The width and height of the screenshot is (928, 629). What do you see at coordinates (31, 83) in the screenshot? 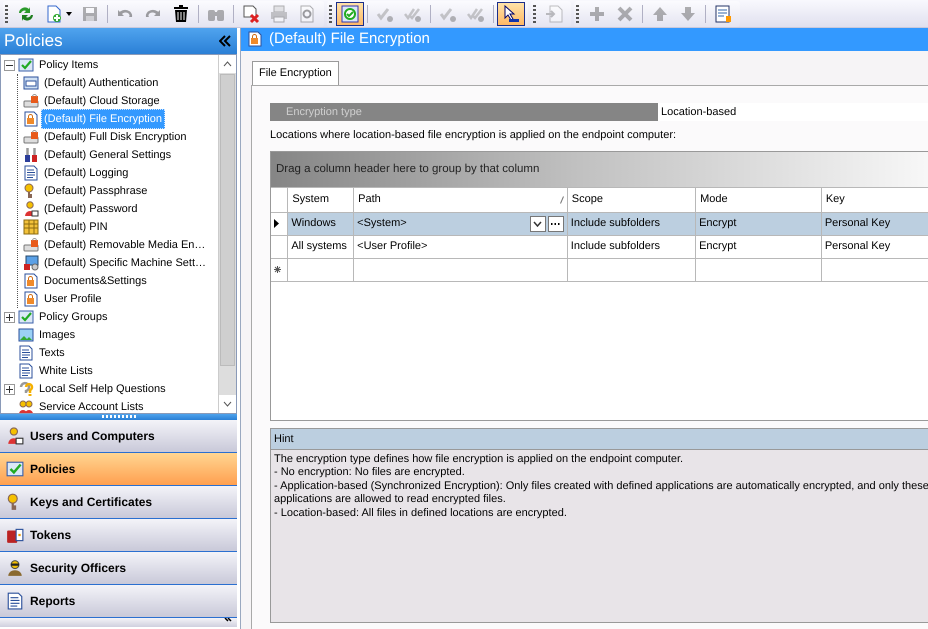
I see `window-icon` at bounding box center [31, 83].